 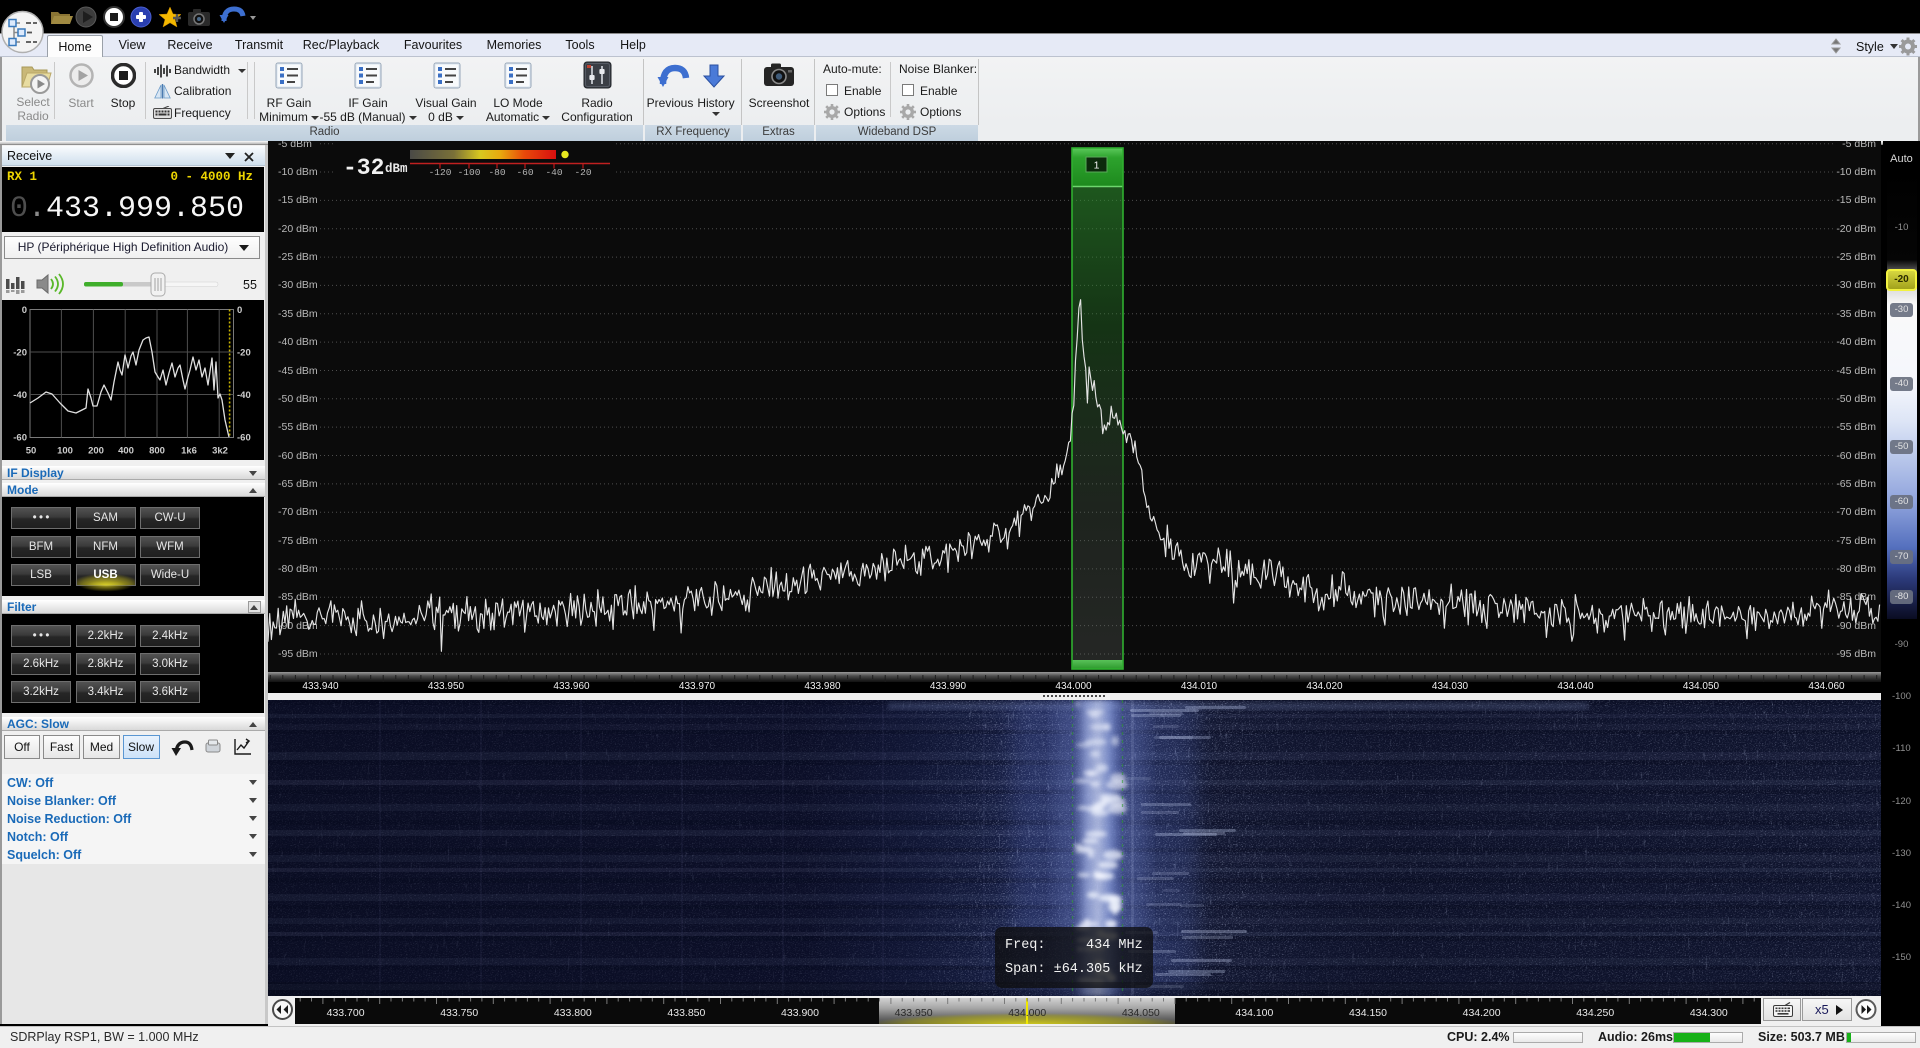 What do you see at coordinates (396, 169) in the screenshot?
I see `svg-text: dBm` at bounding box center [396, 169].